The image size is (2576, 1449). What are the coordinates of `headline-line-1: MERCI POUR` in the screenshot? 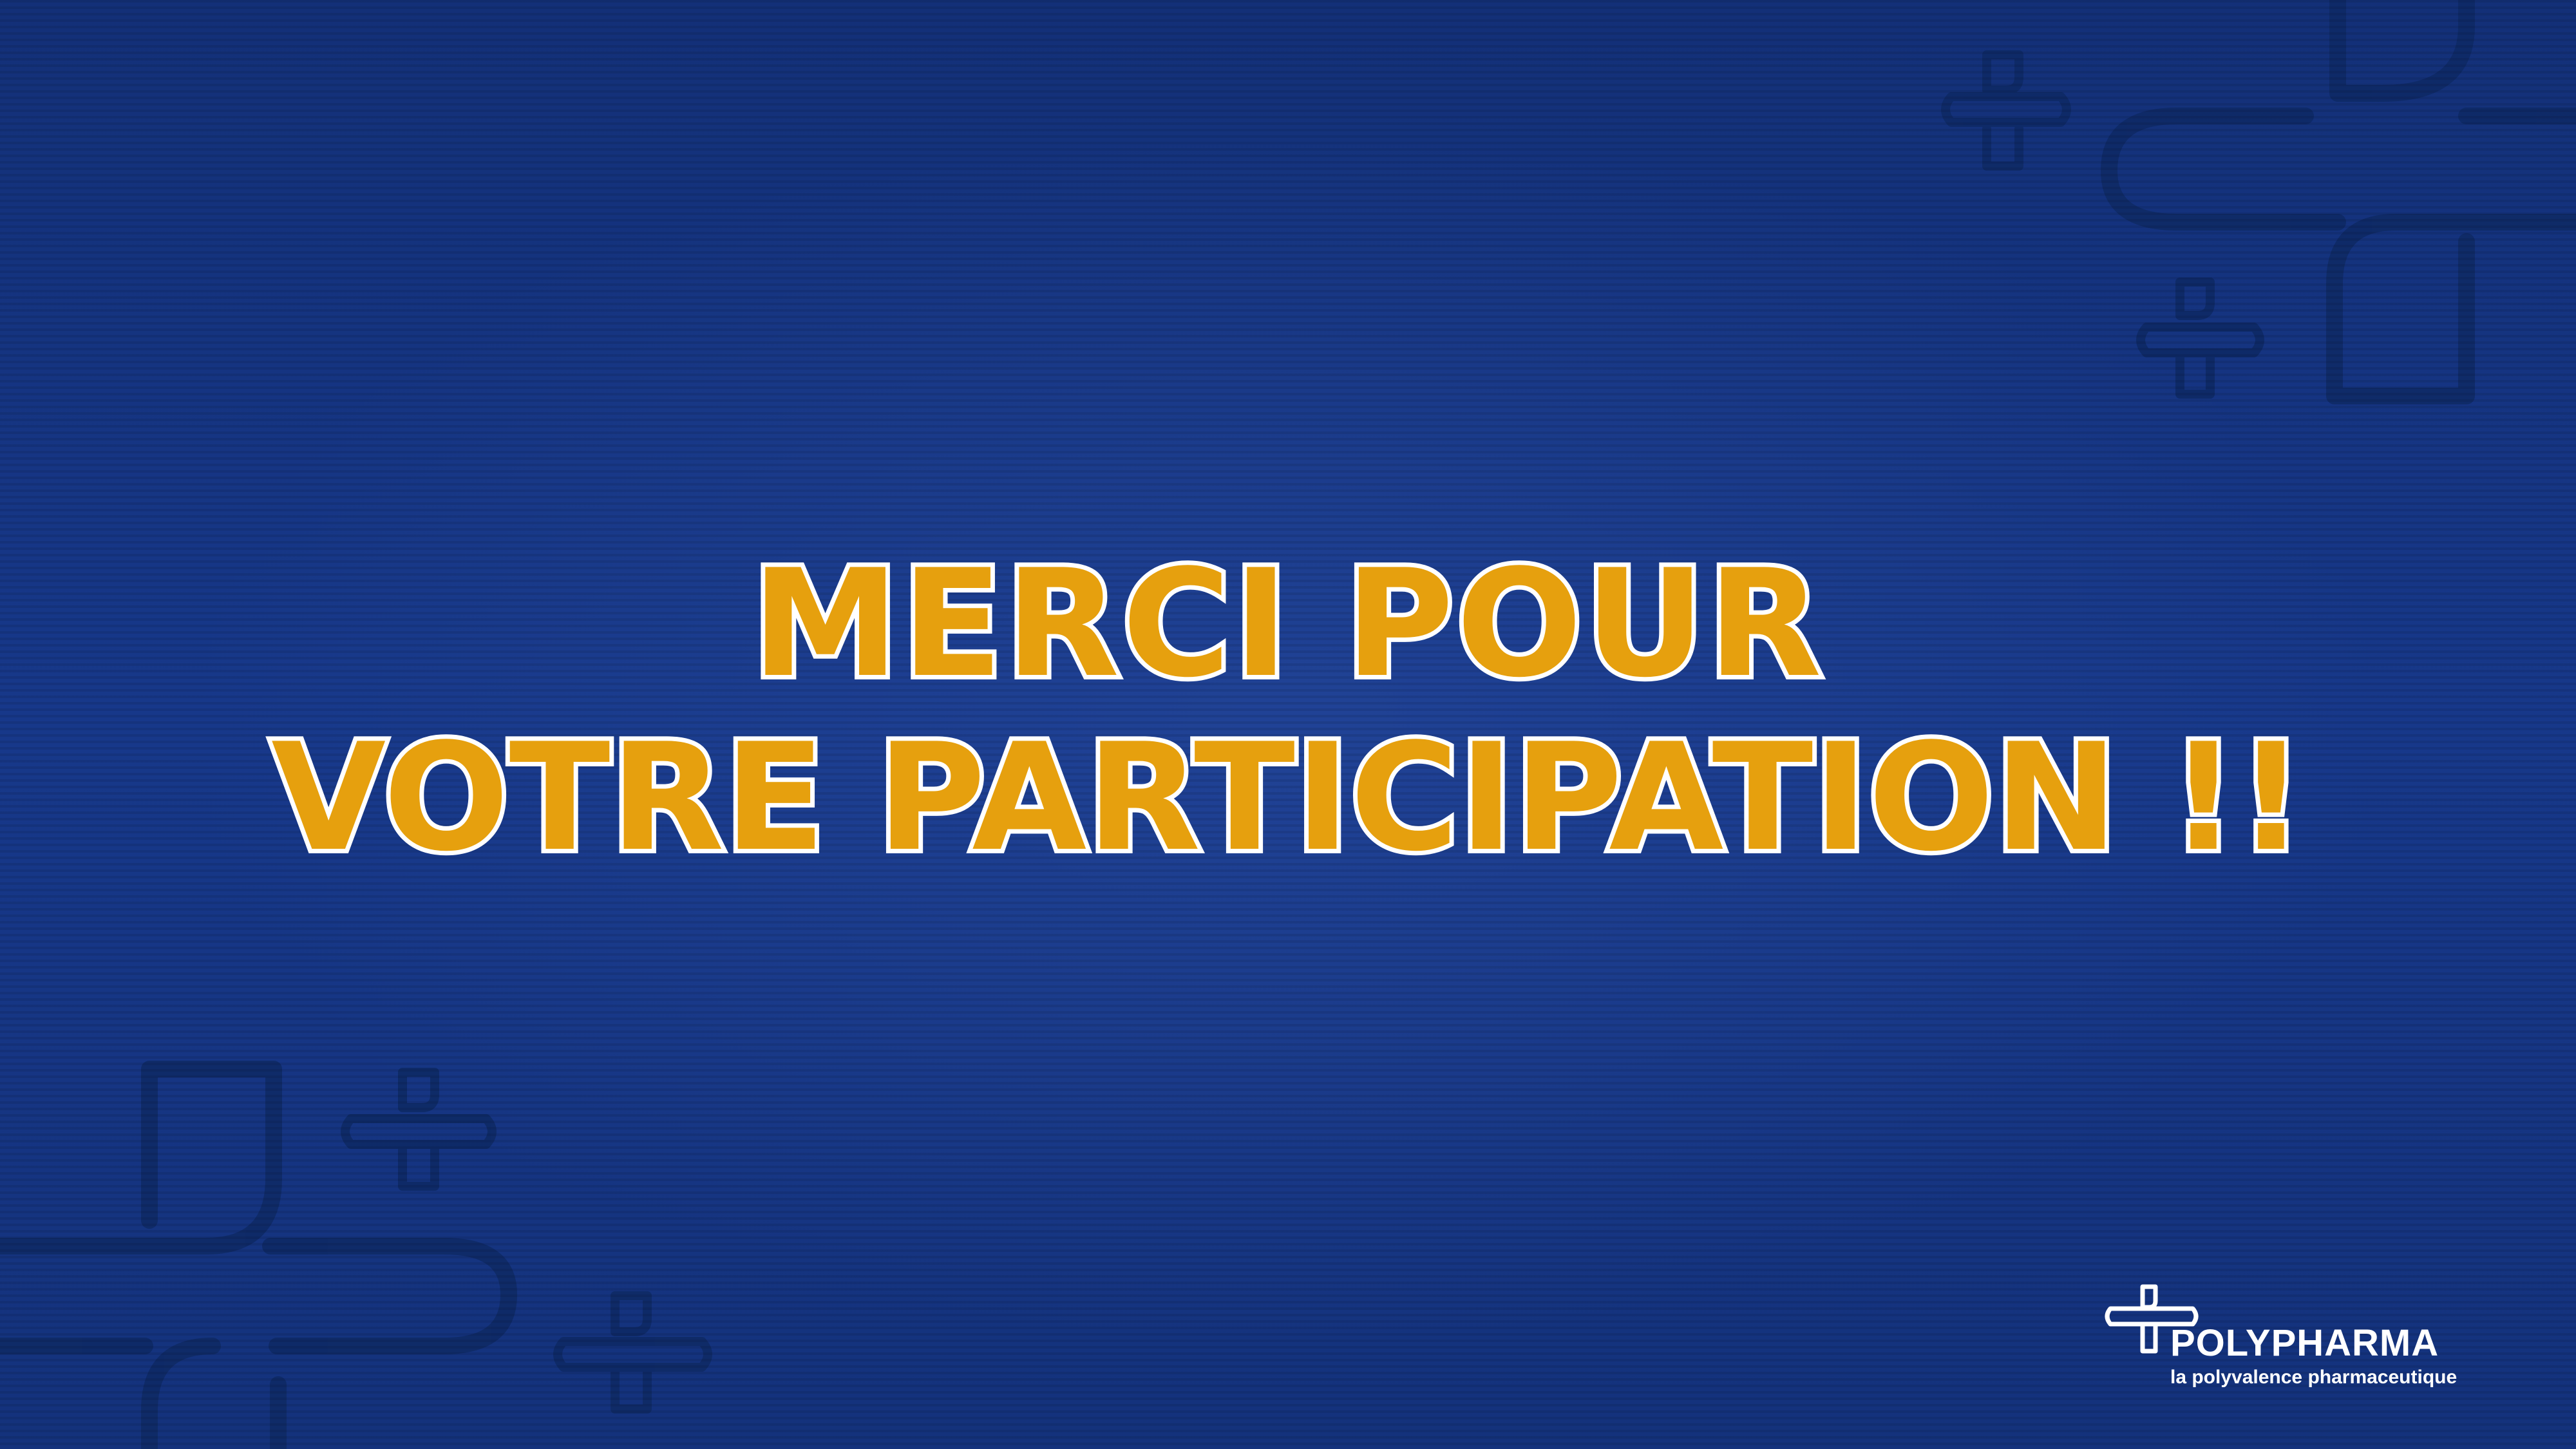 It's located at (1287, 624).